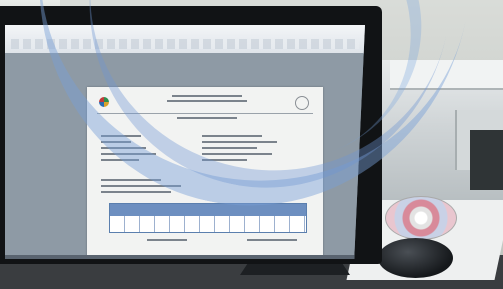 The image size is (503, 289). Describe the element at coordinates (446, 75) in the screenshot. I see `printer-top` at that location.